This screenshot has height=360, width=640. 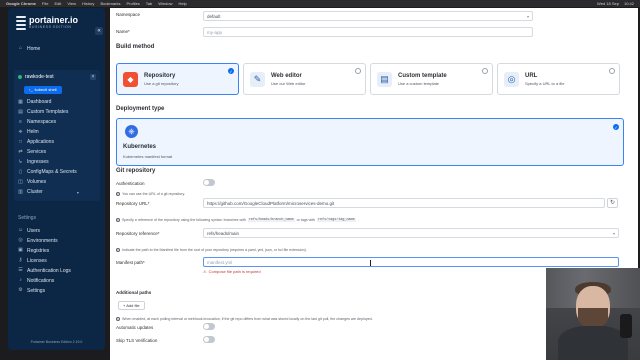 What do you see at coordinates (45, 3) in the screenshot?
I see `menu-file: File` at bounding box center [45, 3].